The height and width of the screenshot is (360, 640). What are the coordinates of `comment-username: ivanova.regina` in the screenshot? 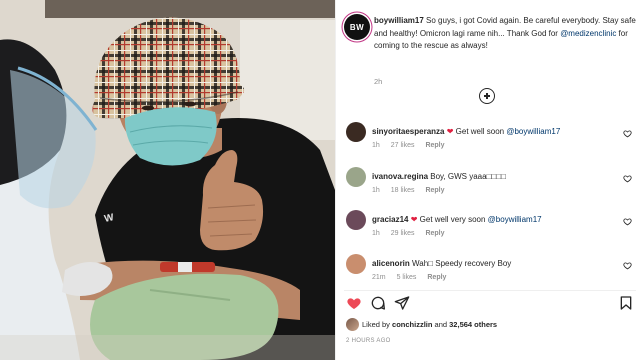 It's located at (400, 176).